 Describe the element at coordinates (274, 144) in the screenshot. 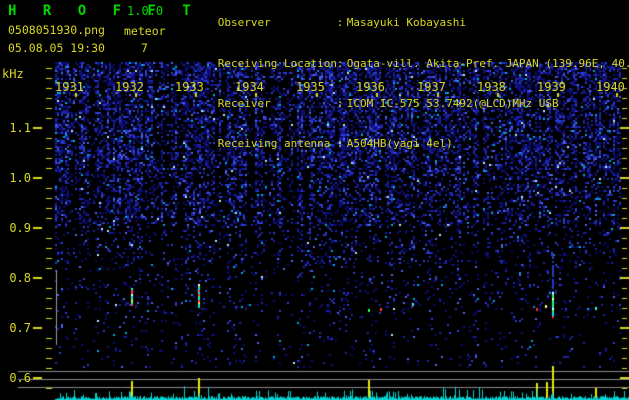

I see `info-label: Receiving antenna` at that location.